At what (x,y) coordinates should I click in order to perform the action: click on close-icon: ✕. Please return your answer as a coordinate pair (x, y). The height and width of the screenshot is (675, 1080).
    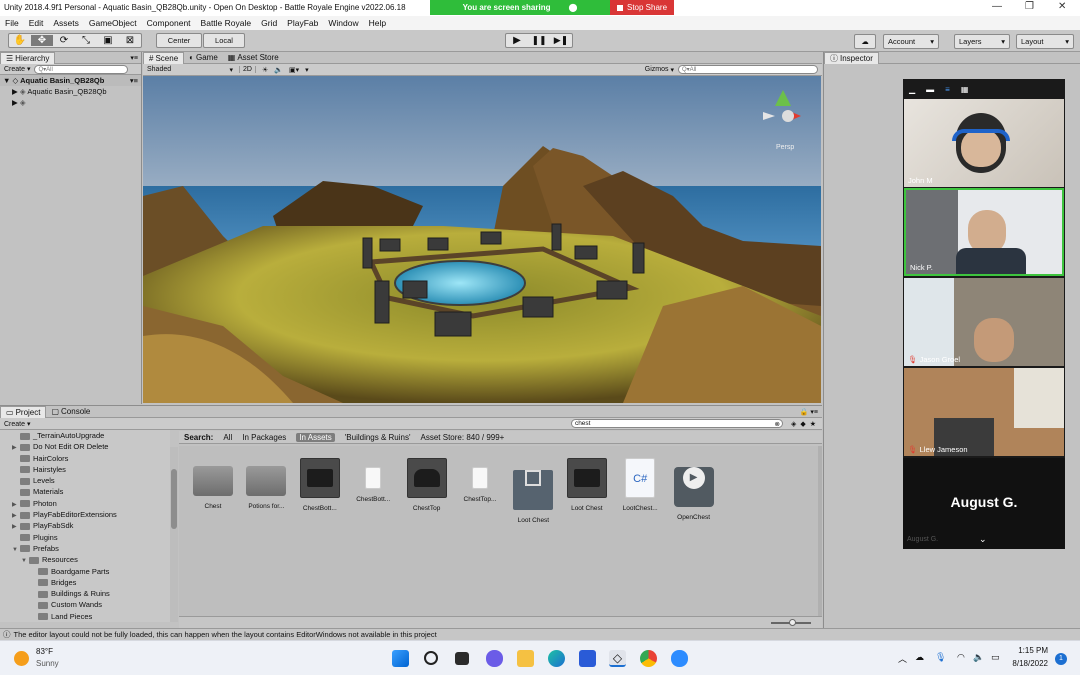
    Looking at the image, I should click on (1062, 6).